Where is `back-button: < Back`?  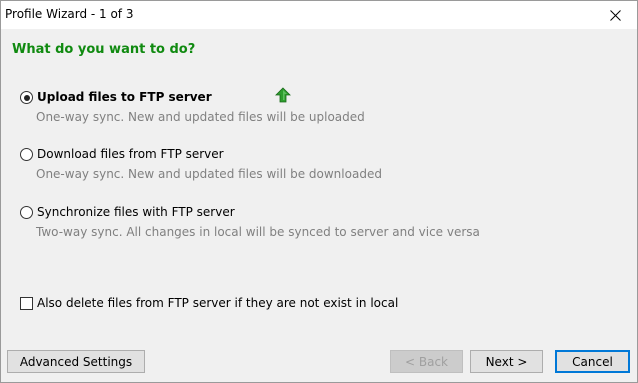
back-button: < Back is located at coordinates (426, 361).